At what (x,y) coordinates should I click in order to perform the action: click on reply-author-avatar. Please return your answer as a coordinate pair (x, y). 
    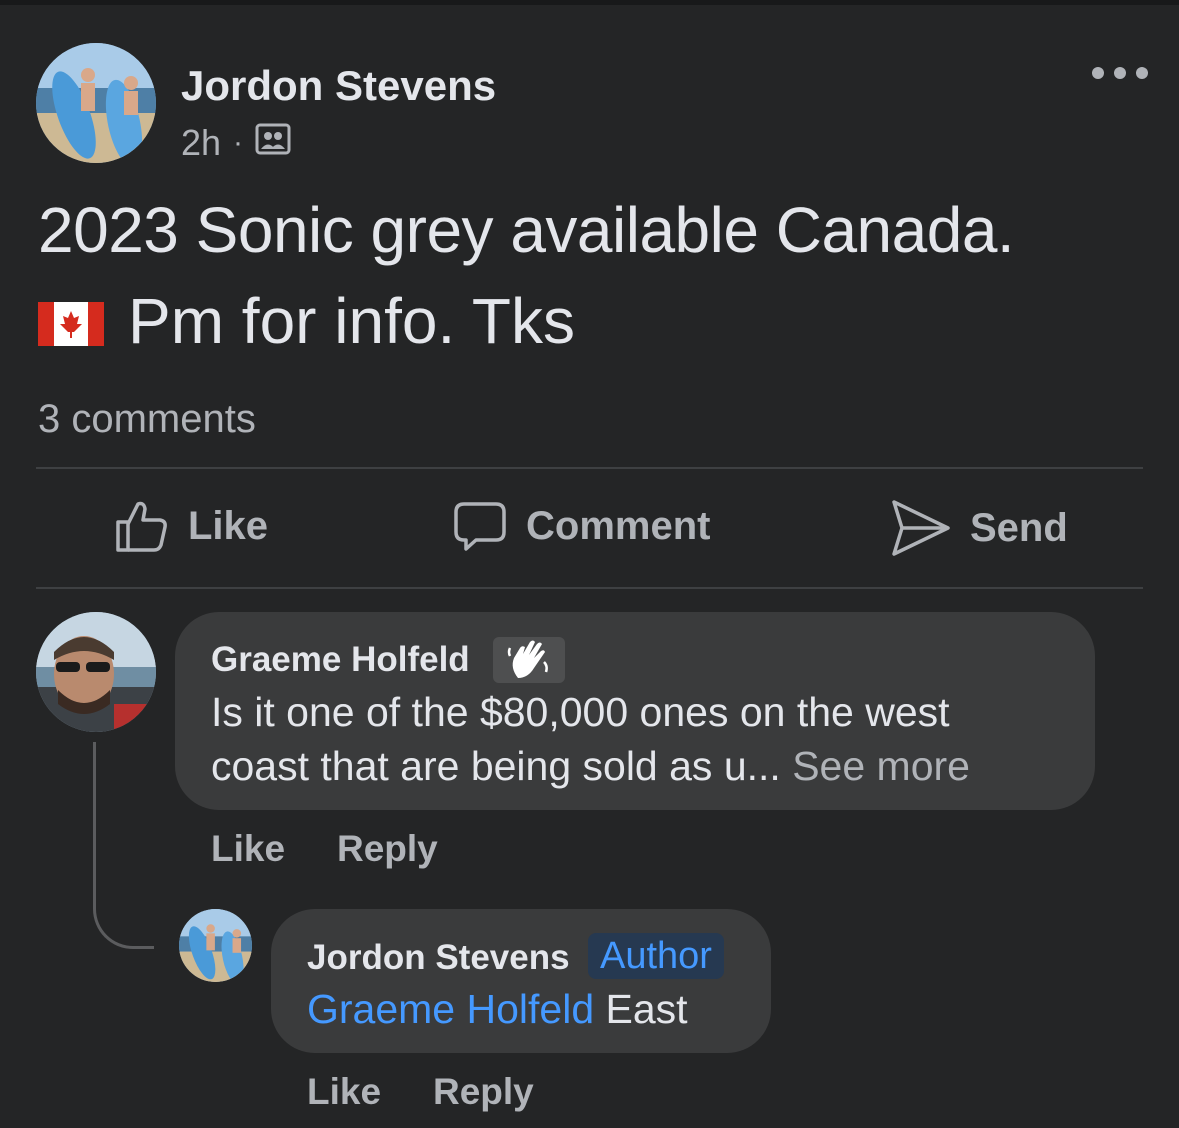
    Looking at the image, I should click on (215, 945).